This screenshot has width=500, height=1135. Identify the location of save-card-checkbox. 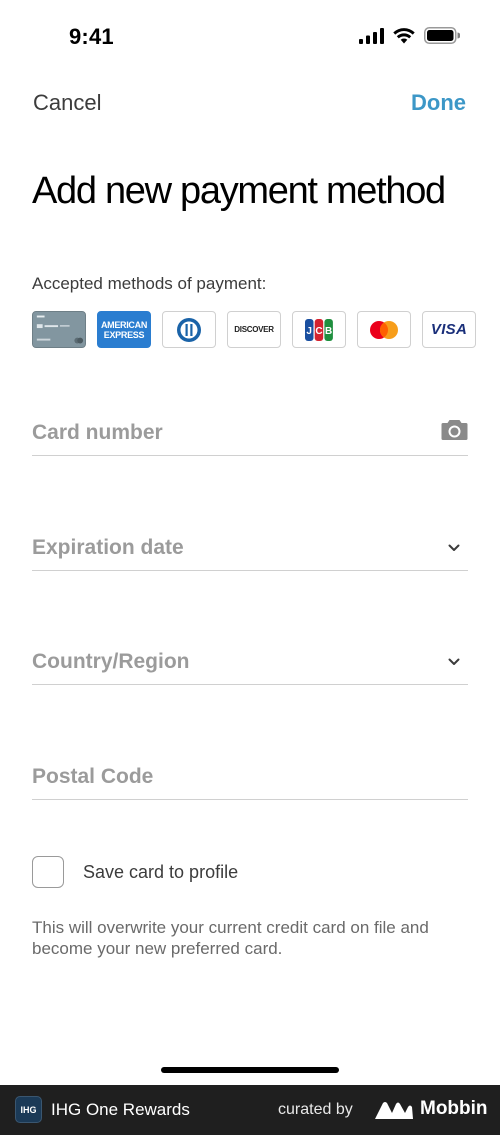
(48, 872).